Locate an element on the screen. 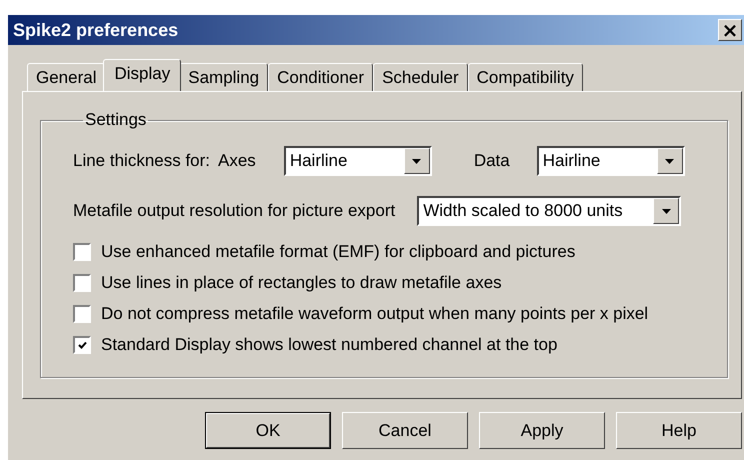  checkbox-label: Use enhanced metafile format (EMF) for clipboard and pictures is located at coordinates (338, 252).